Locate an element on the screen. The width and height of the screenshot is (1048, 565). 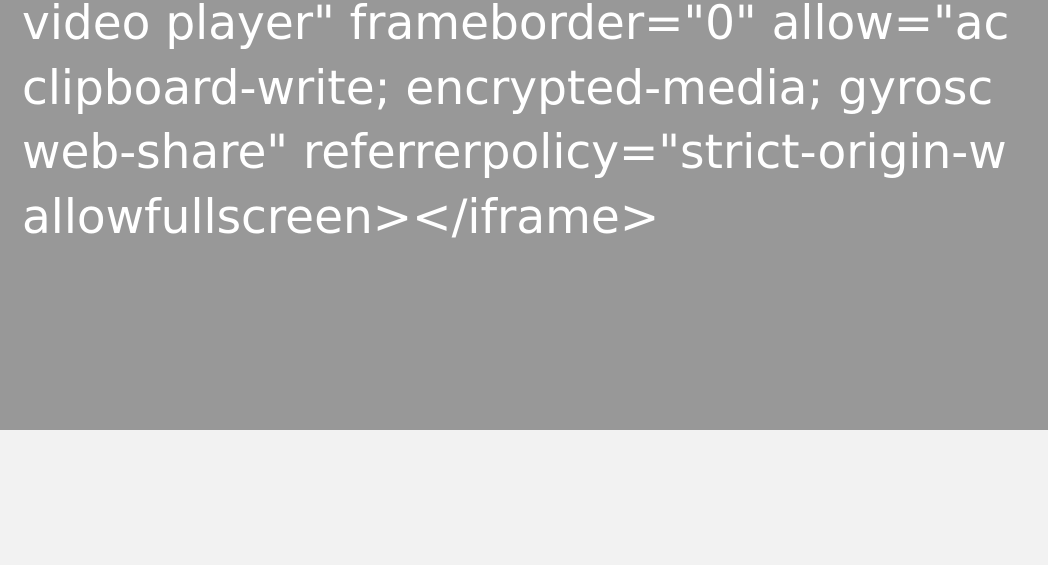
embed-code-line-2: clipboard-write; encrypted-media; gyrosc is located at coordinates (508, 88).